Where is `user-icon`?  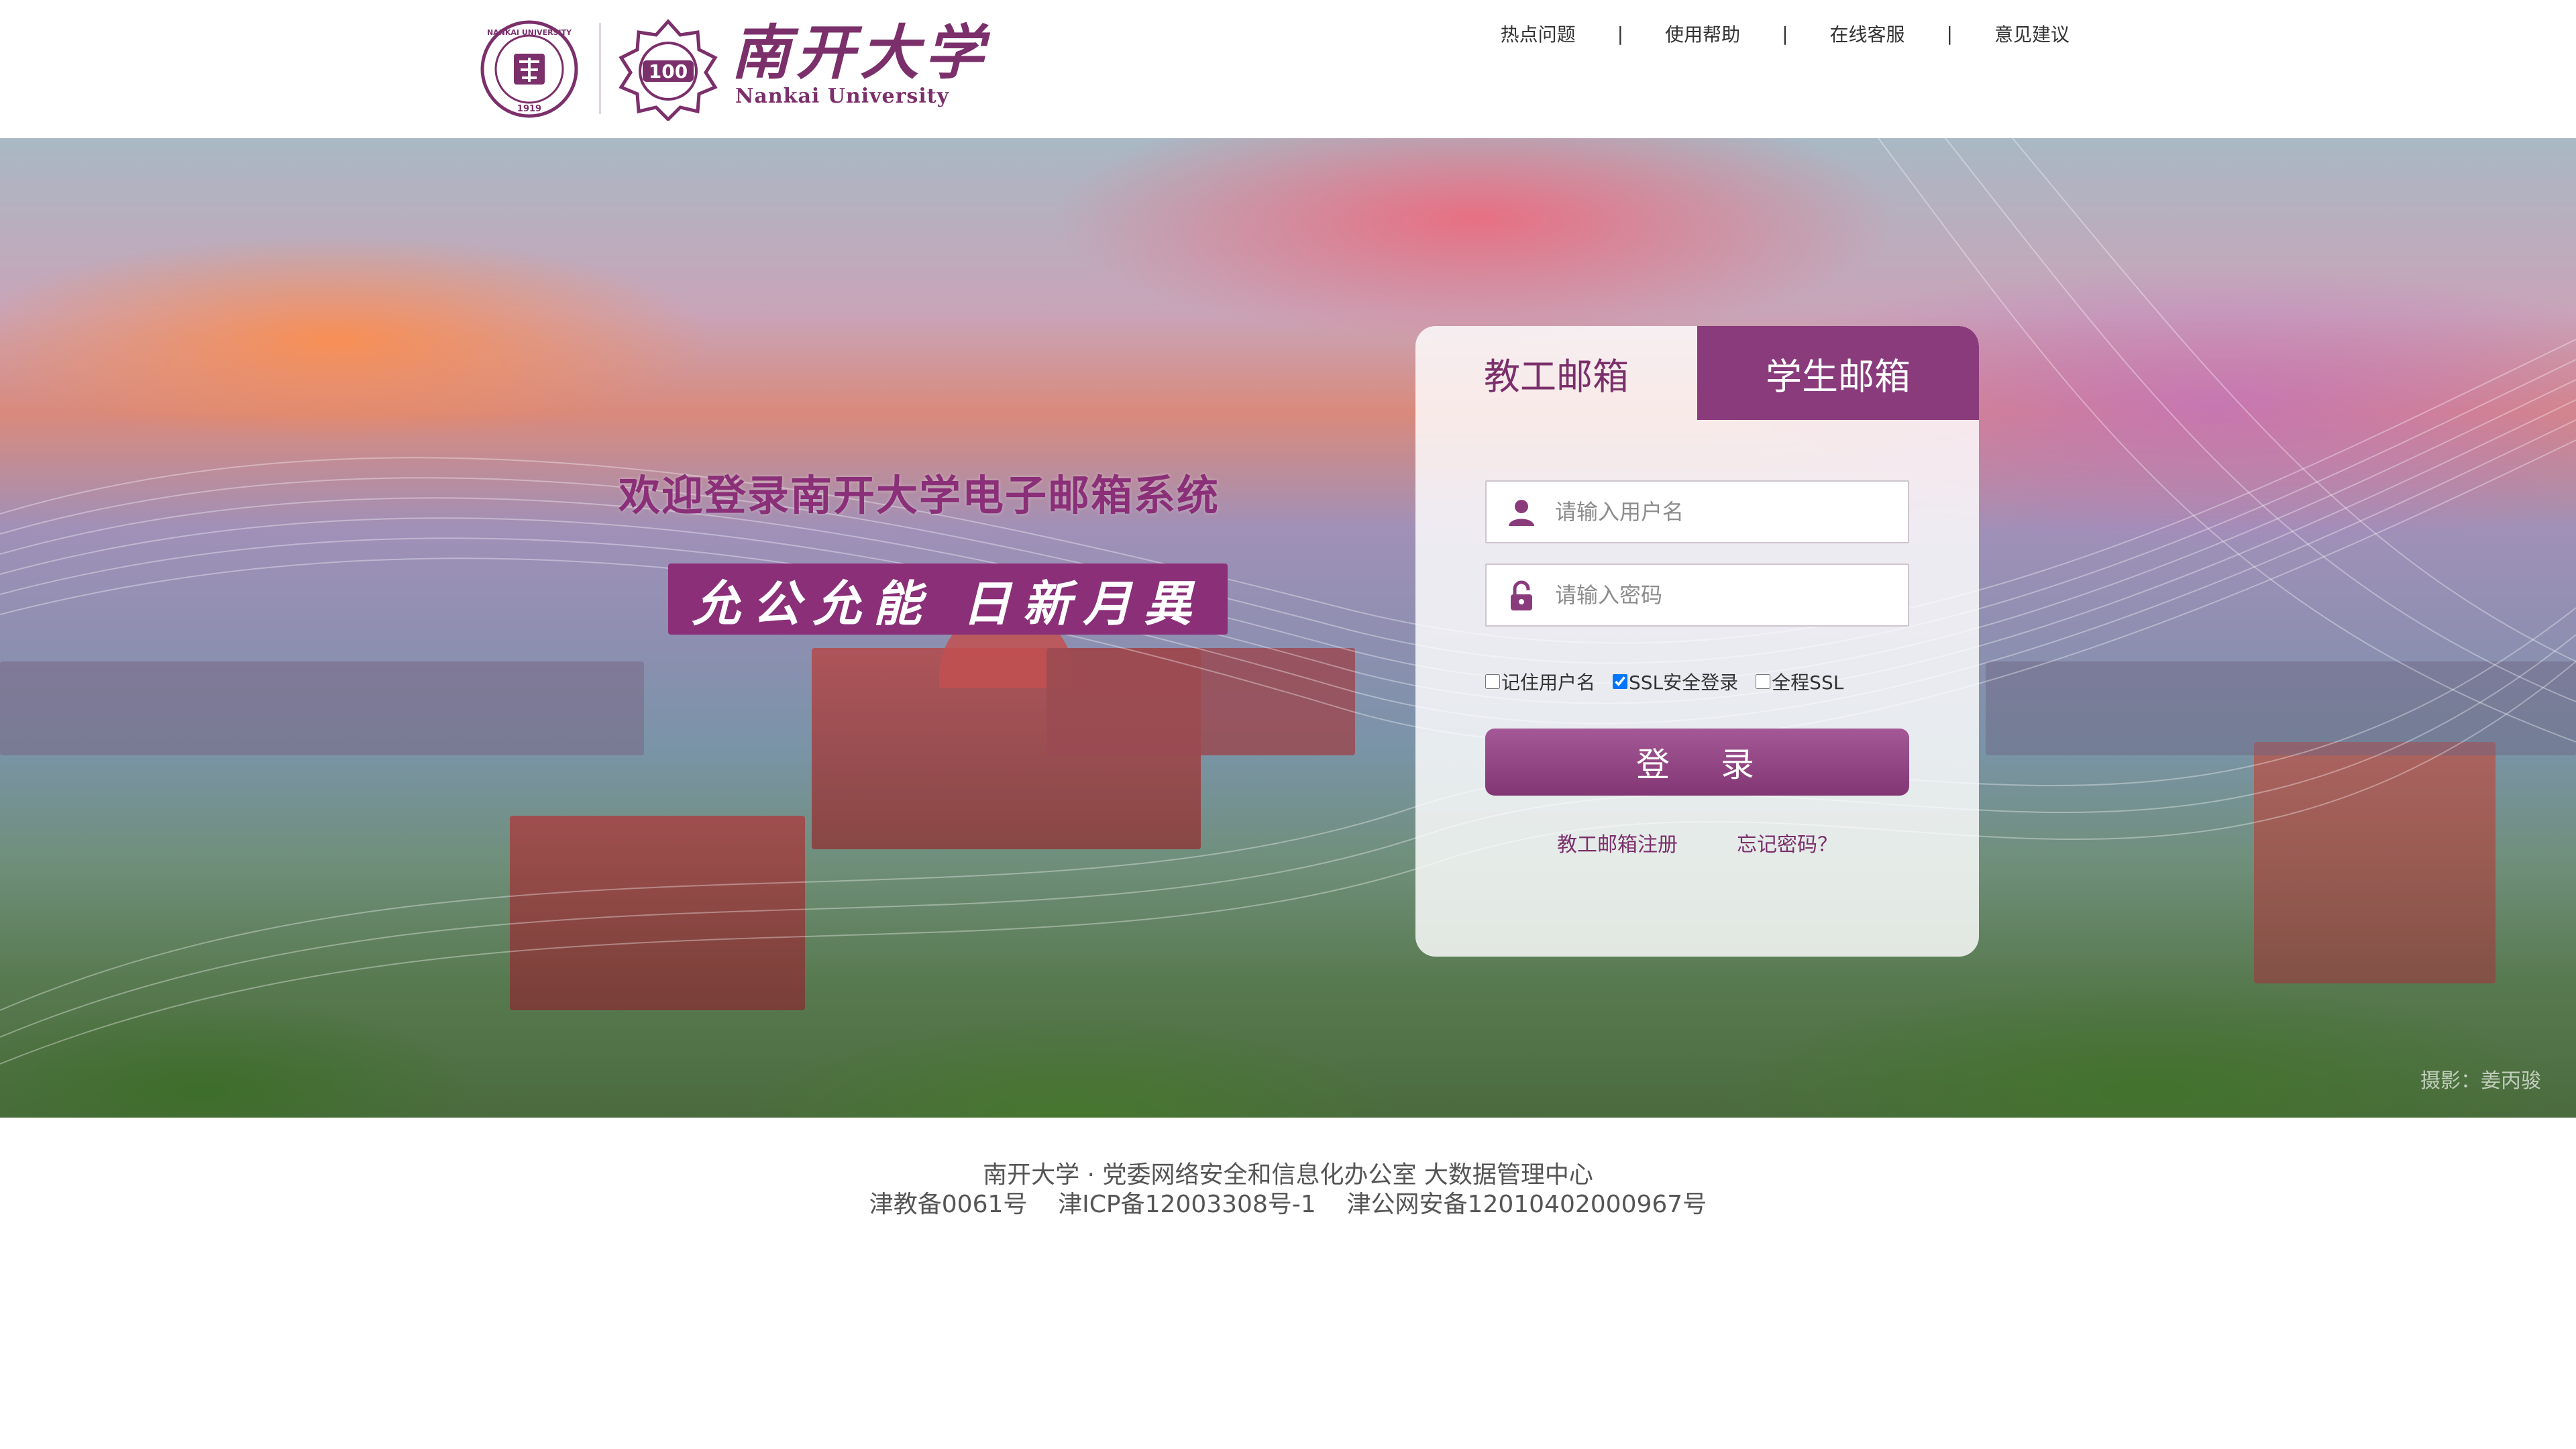 user-icon is located at coordinates (1521, 513).